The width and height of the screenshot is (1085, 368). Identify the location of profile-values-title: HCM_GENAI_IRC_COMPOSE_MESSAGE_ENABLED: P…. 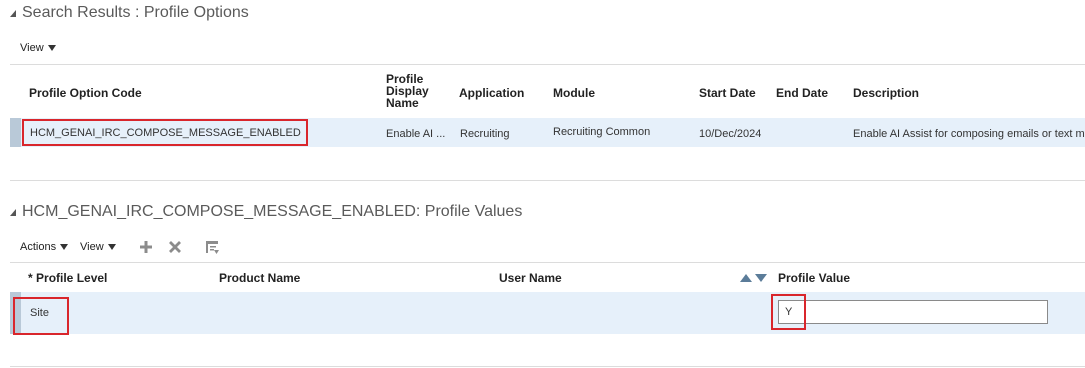
(272, 211).